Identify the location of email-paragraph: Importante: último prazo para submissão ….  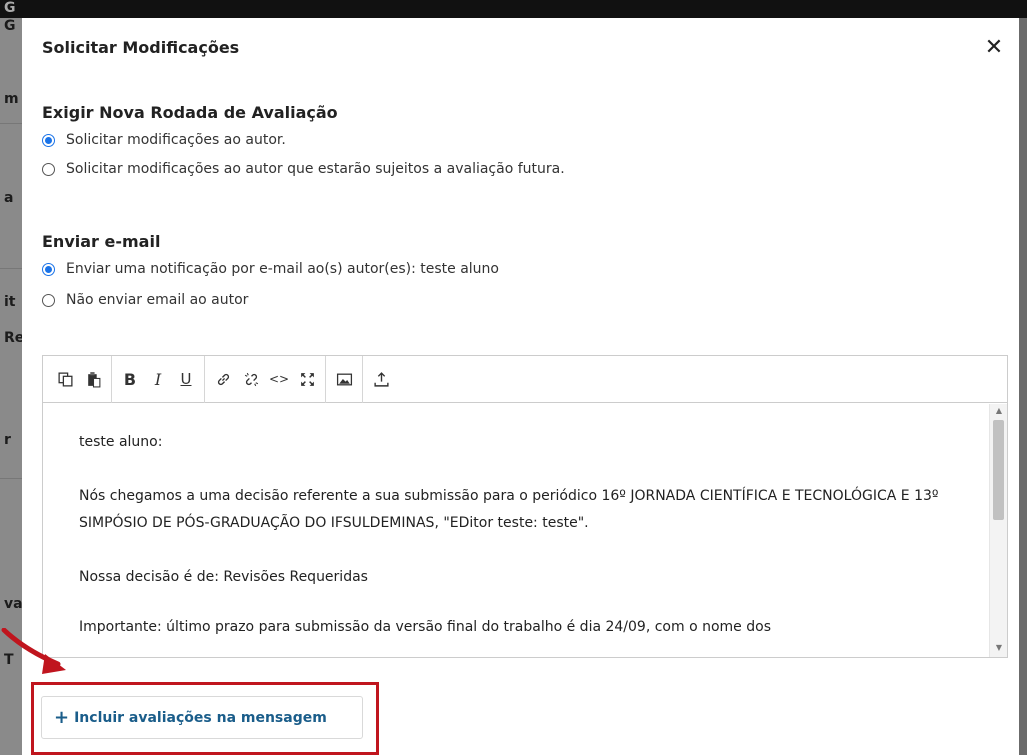
(425, 627).